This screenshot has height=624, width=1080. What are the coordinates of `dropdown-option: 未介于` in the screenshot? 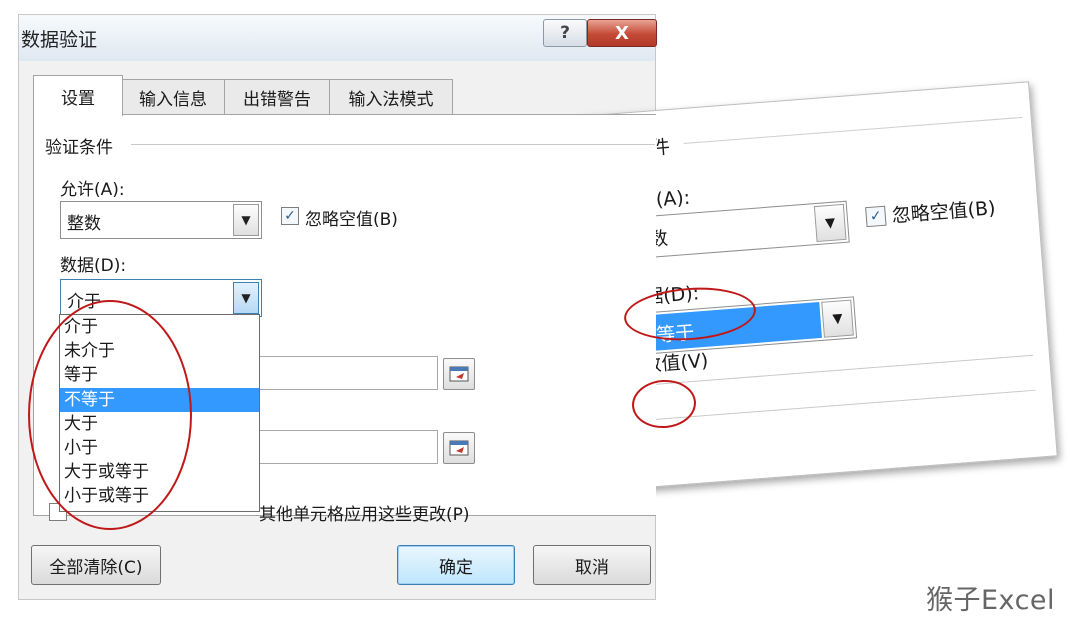 It's located at (159, 351).